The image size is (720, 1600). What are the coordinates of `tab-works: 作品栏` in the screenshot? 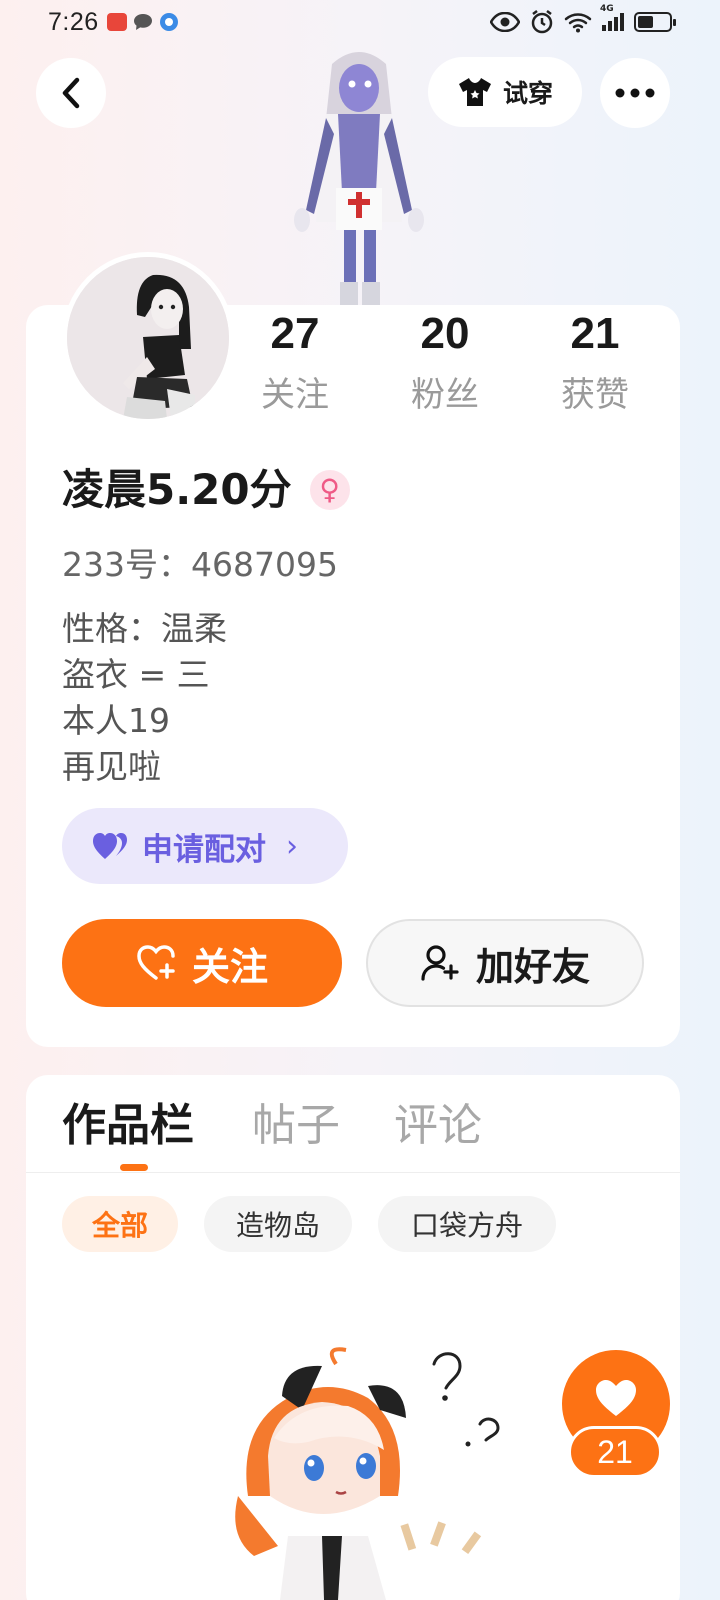 It's located at (128, 1126).